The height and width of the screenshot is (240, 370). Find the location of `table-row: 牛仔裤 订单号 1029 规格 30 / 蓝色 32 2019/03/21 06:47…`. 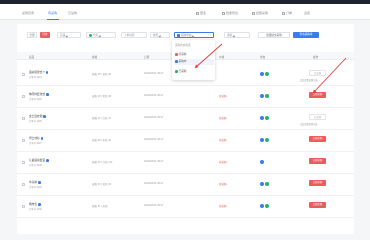

table-row: 牛仔裤 订单号 1029 规格 30 / 蓝色 32 2019/03/21 06:47… is located at coordinates (185, 185).